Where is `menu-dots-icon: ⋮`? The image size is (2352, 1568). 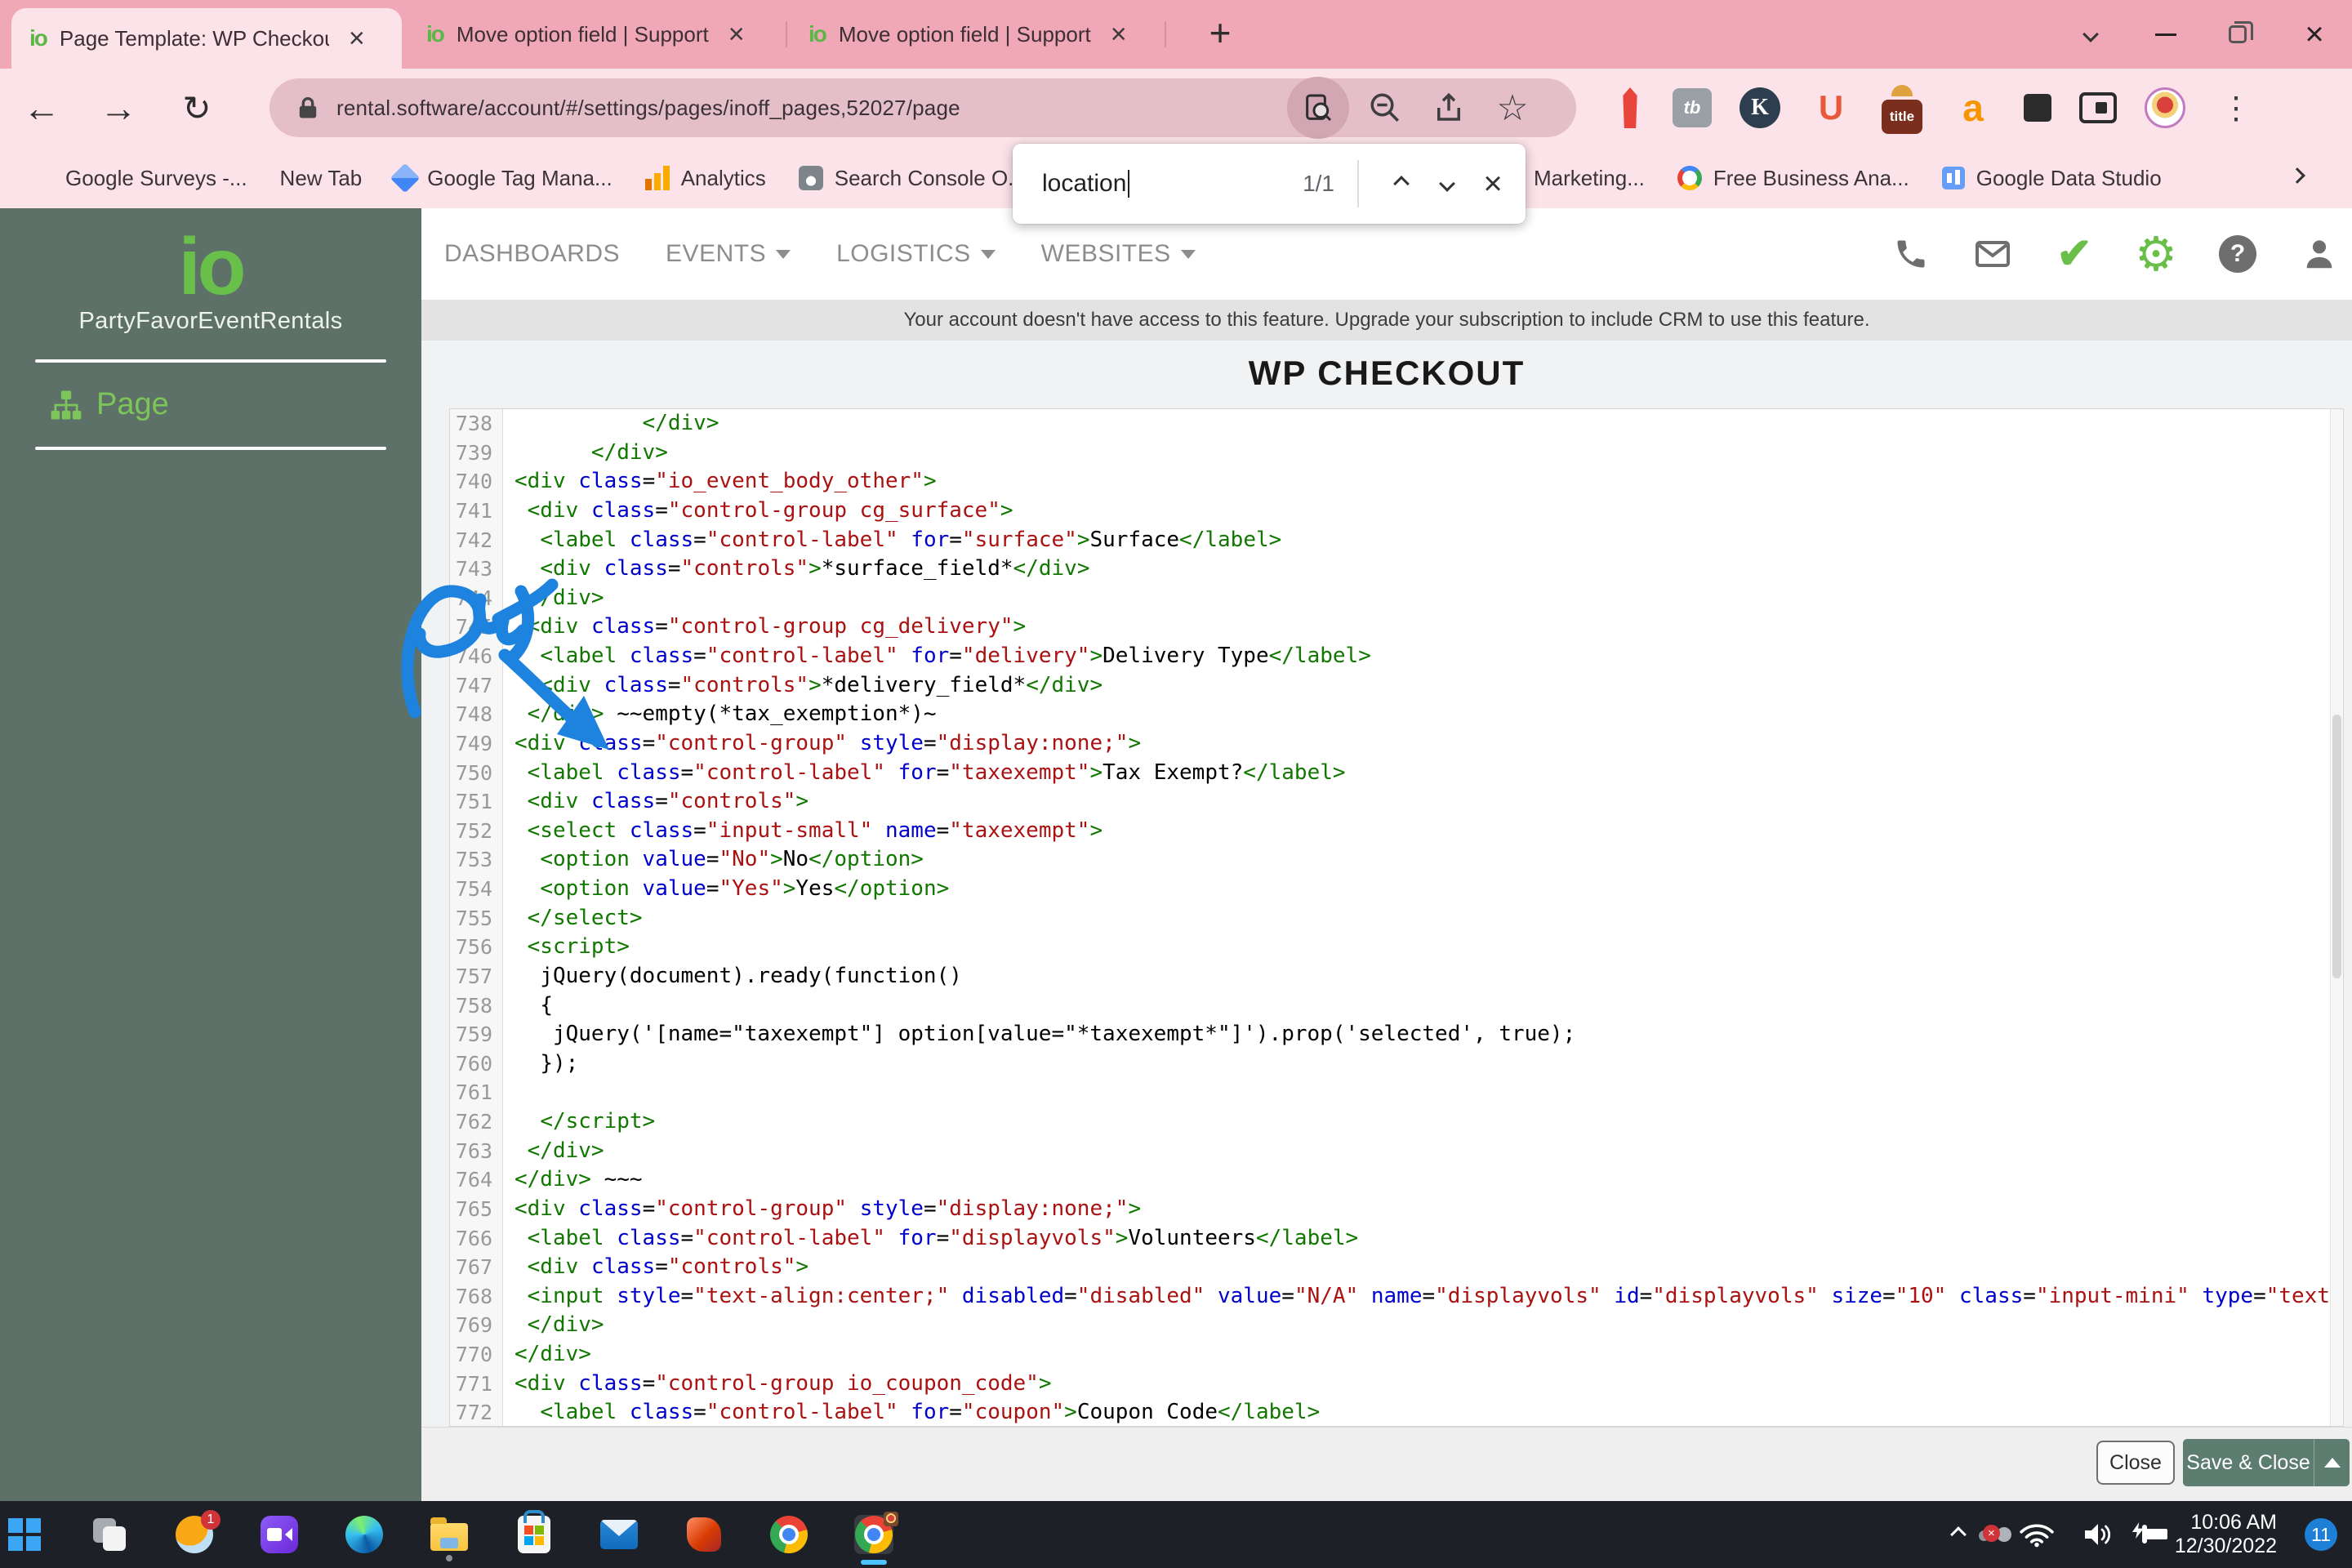 menu-dots-icon: ⋮ is located at coordinates (2236, 108).